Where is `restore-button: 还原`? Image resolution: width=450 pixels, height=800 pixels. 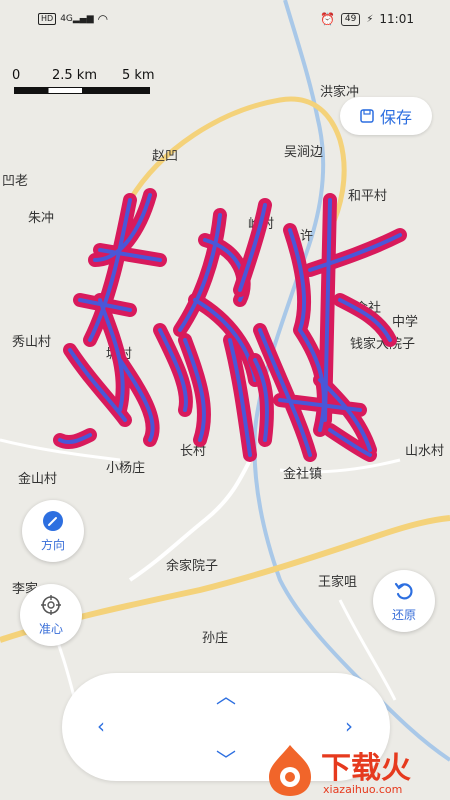 restore-button: 还原 is located at coordinates (404, 601).